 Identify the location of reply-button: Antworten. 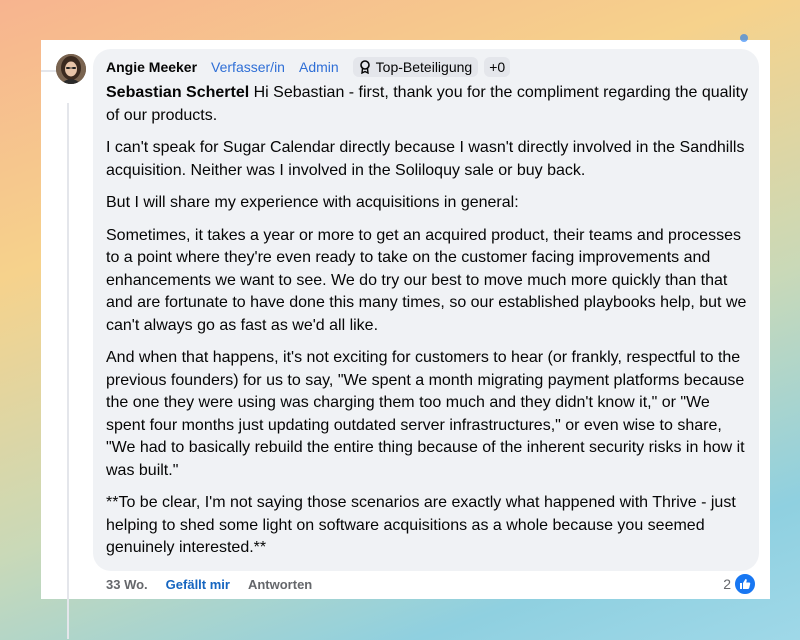
(280, 584).